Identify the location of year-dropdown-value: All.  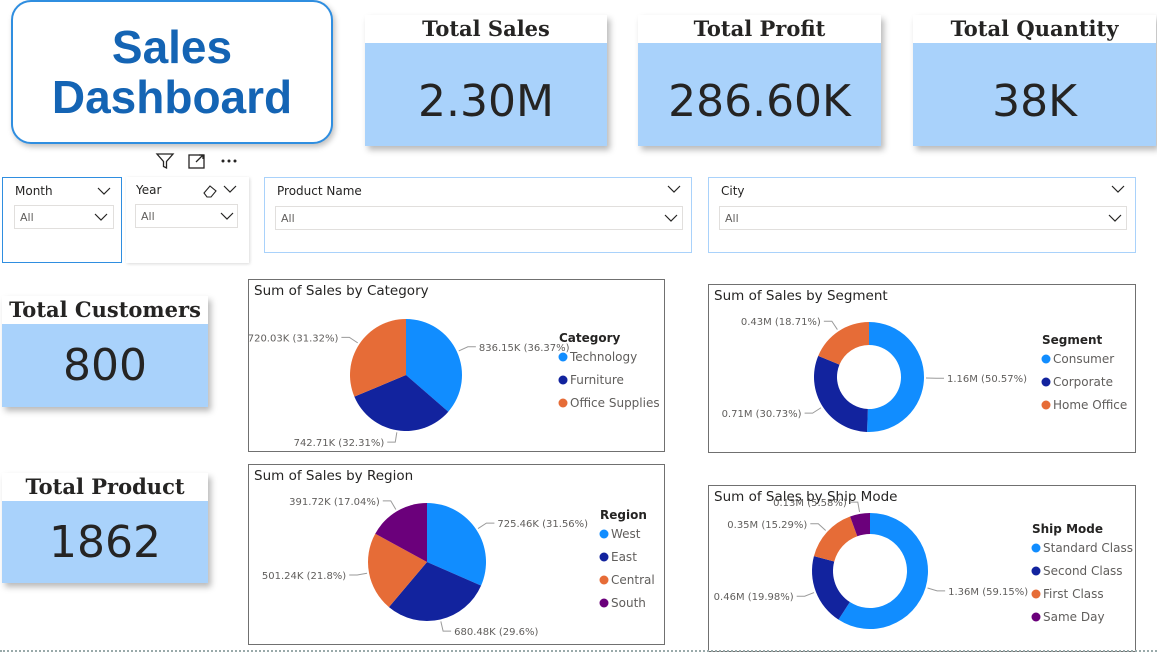
(148, 216).